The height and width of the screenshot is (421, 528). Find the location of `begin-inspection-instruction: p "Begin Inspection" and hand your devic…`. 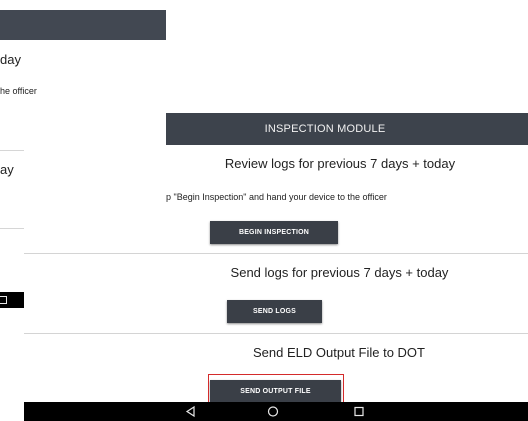

begin-inspection-instruction: p "Begin Inspection" and hand your devic… is located at coordinates (276, 197).